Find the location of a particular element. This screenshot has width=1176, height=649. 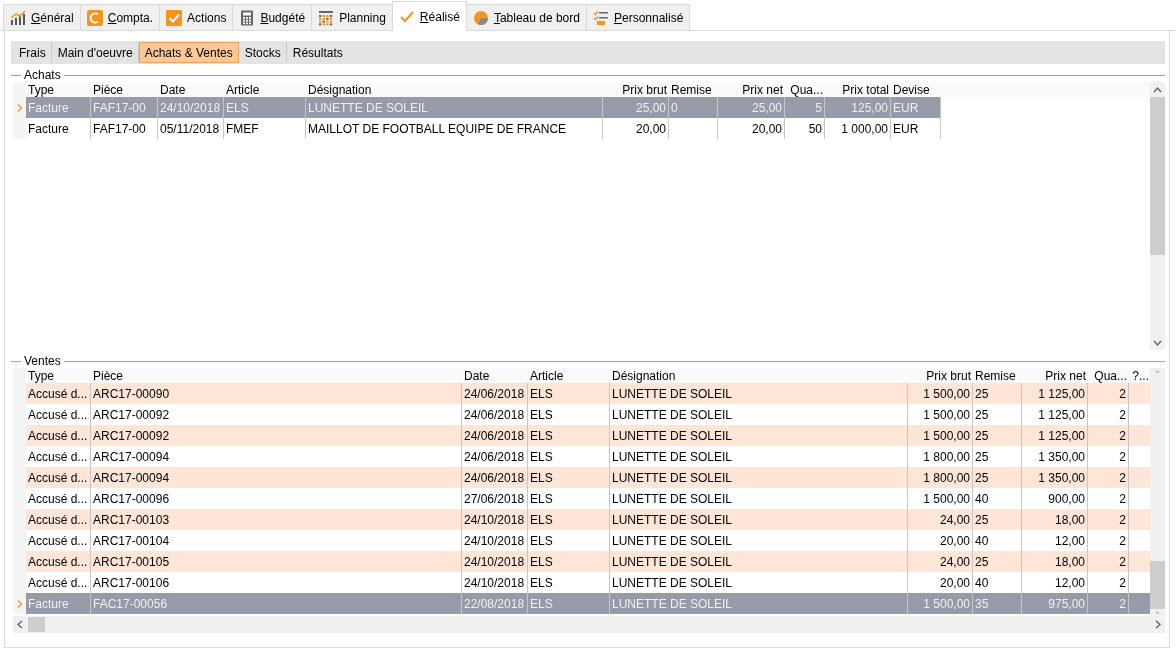

section-title: Ventes is located at coordinates (42, 361).